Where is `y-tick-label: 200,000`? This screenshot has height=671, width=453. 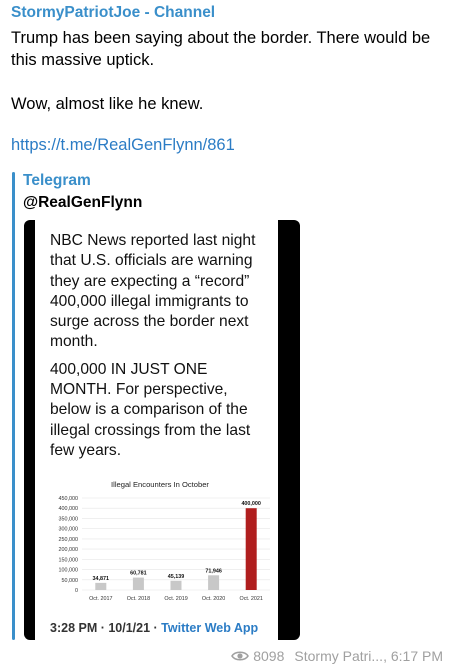 y-tick-label: 200,000 is located at coordinates (69, 550).